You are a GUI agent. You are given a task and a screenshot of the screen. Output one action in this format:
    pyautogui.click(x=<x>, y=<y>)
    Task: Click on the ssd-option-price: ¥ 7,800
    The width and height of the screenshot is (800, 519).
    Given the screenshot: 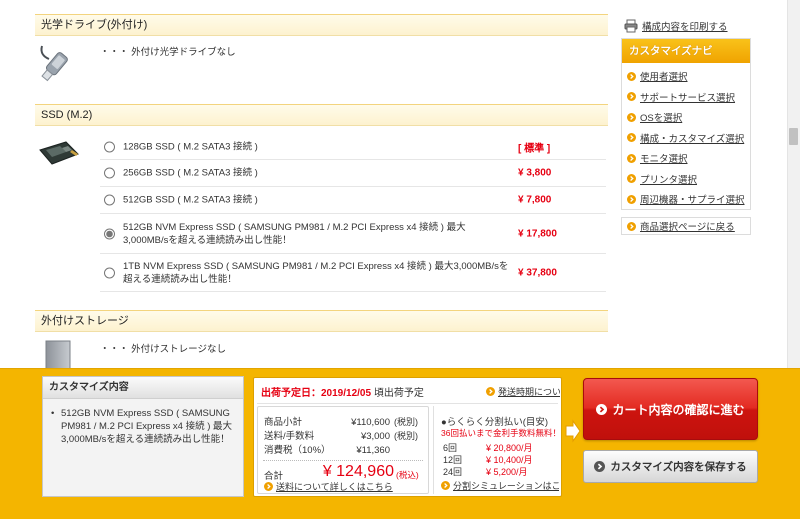 What is the action you would take?
    pyautogui.click(x=535, y=200)
    